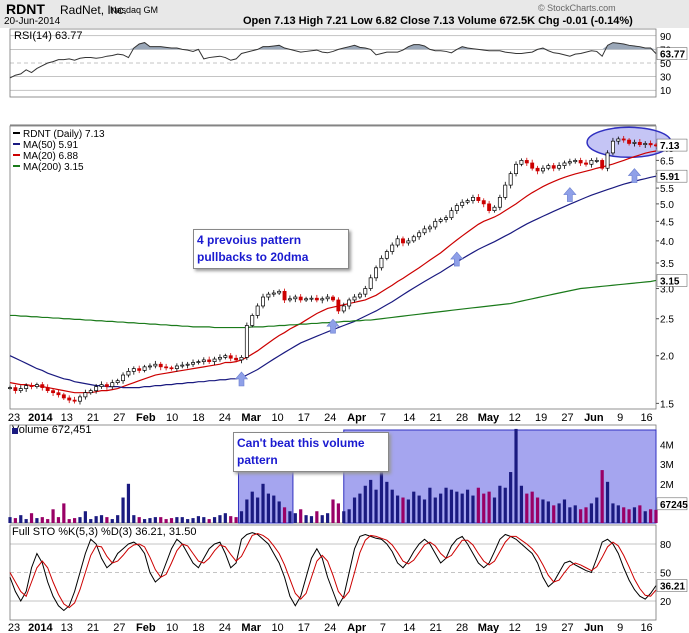 This screenshot has height=633, width=689. What do you see at coordinates (672, 145) in the screenshot?
I see `price-close-label: 7.13` at bounding box center [672, 145].